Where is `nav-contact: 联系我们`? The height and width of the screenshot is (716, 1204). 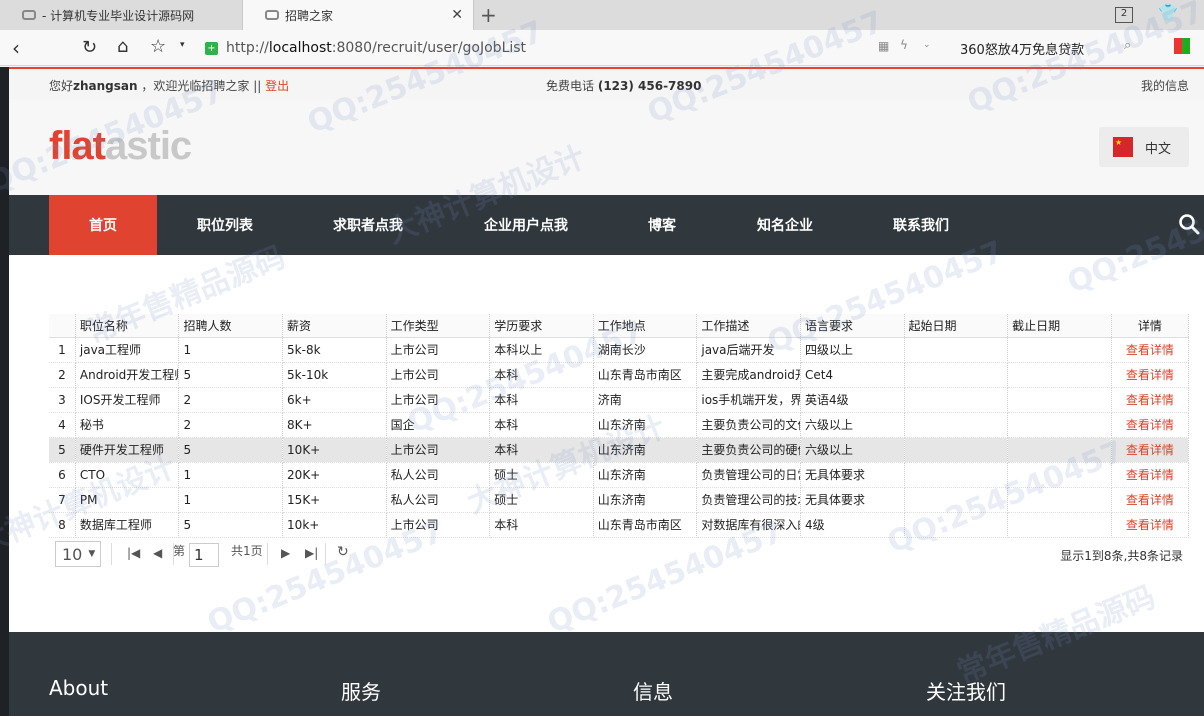 nav-contact: 联系我们 is located at coordinates (921, 225).